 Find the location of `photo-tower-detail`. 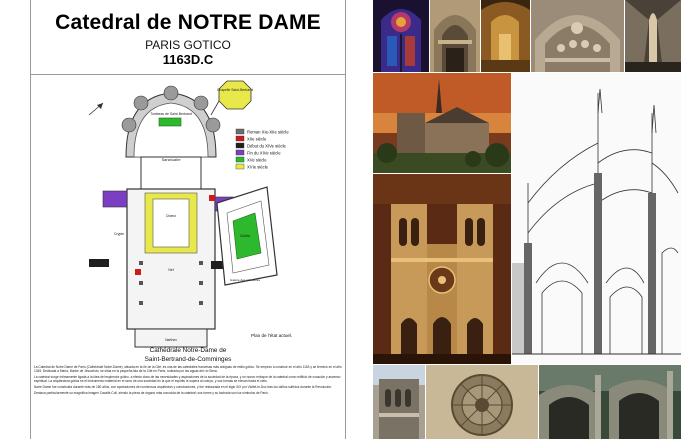

photo-tower-detail is located at coordinates (399, 402).